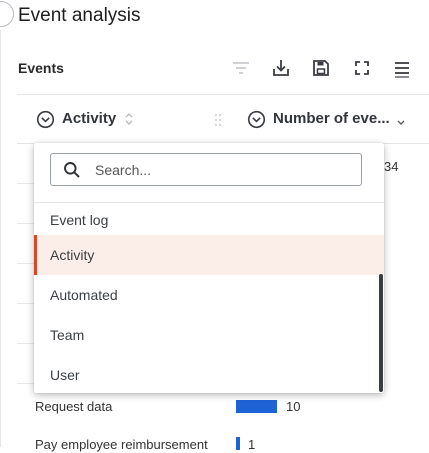 This screenshot has height=453, width=429. Describe the element at coordinates (72, 169) in the screenshot. I see `search-icon` at that location.